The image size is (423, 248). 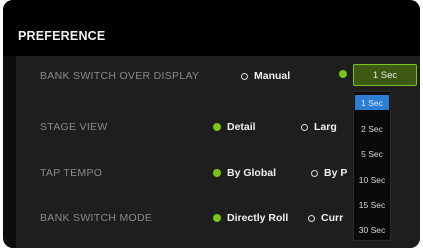 What do you see at coordinates (252, 173) in the screenshot?
I see `by-global-label: By Global` at bounding box center [252, 173].